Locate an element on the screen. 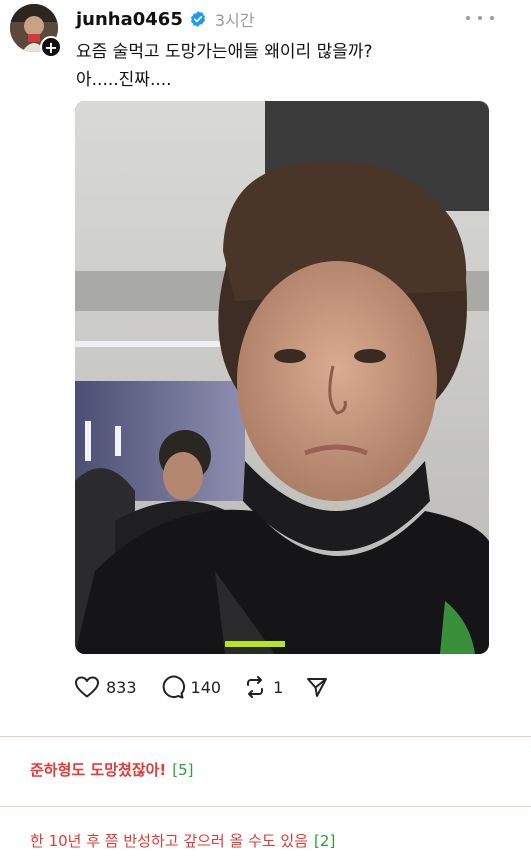 This screenshot has height=856, width=531. comment-item: 한 10년 후 쯤 반성하고 갚으러 올 수도 있음 [2] is located at coordinates (182, 840).